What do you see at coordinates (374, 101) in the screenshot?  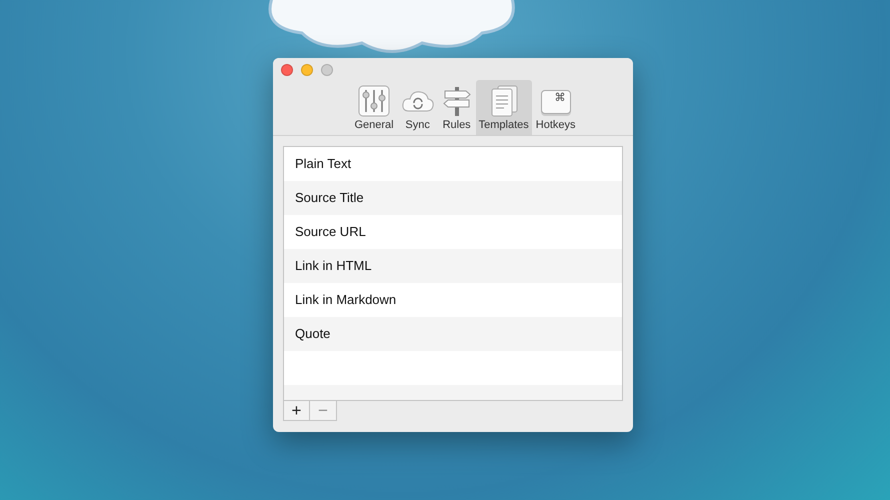 I see `sliders-icon` at bounding box center [374, 101].